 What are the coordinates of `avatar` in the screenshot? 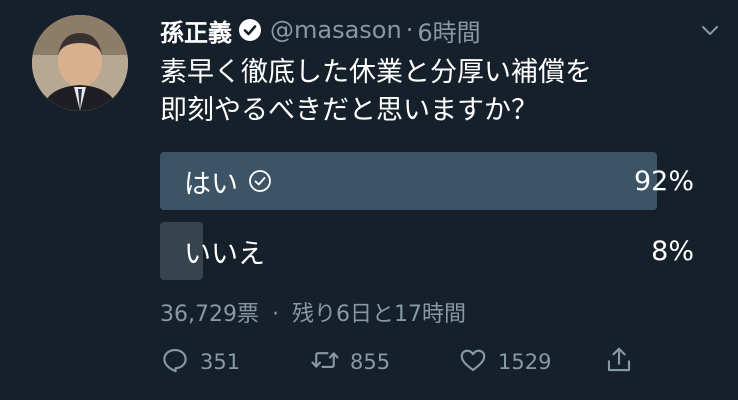 It's located at (80, 63).